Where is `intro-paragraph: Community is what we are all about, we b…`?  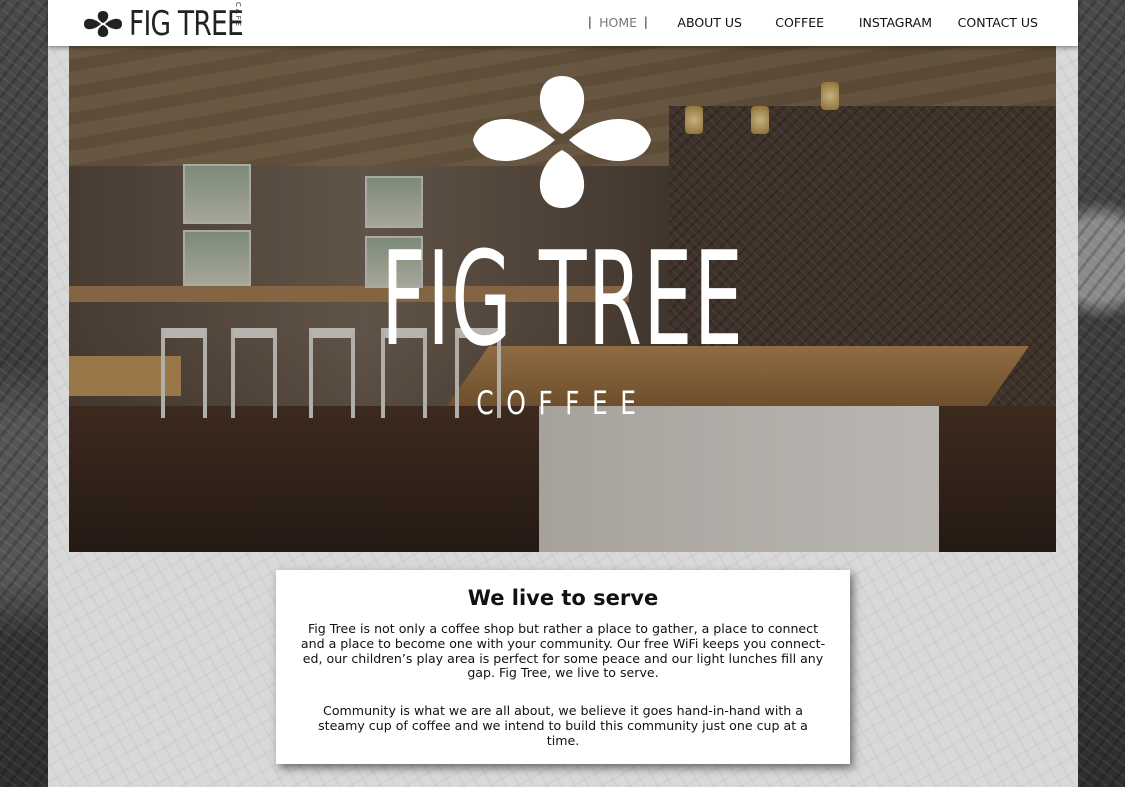 intro-paragraph: Community is what we are all about, we b… is located at coordinates (563, 725).